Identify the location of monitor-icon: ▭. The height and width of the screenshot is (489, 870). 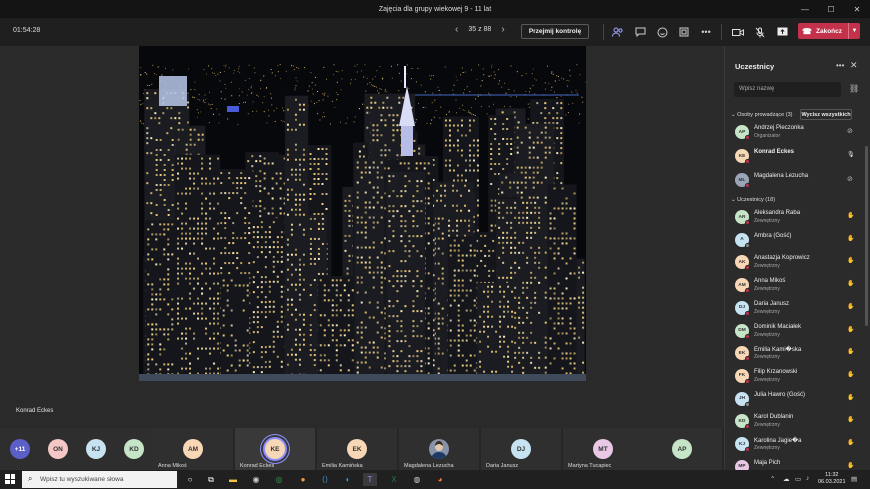
(798, 479).